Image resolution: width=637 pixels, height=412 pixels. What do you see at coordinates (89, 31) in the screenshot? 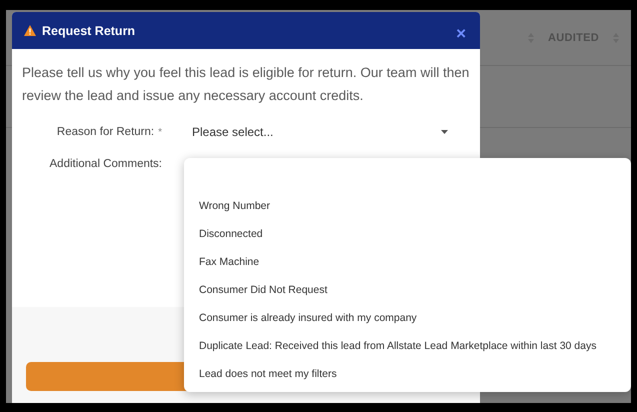
I see `dialog-title: Request Return` at bounding box center [89, 31].